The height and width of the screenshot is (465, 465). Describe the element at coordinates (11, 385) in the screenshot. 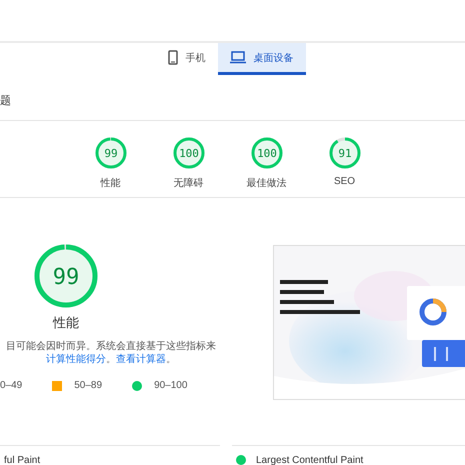

I see `legend-range: 0–49` at that location.